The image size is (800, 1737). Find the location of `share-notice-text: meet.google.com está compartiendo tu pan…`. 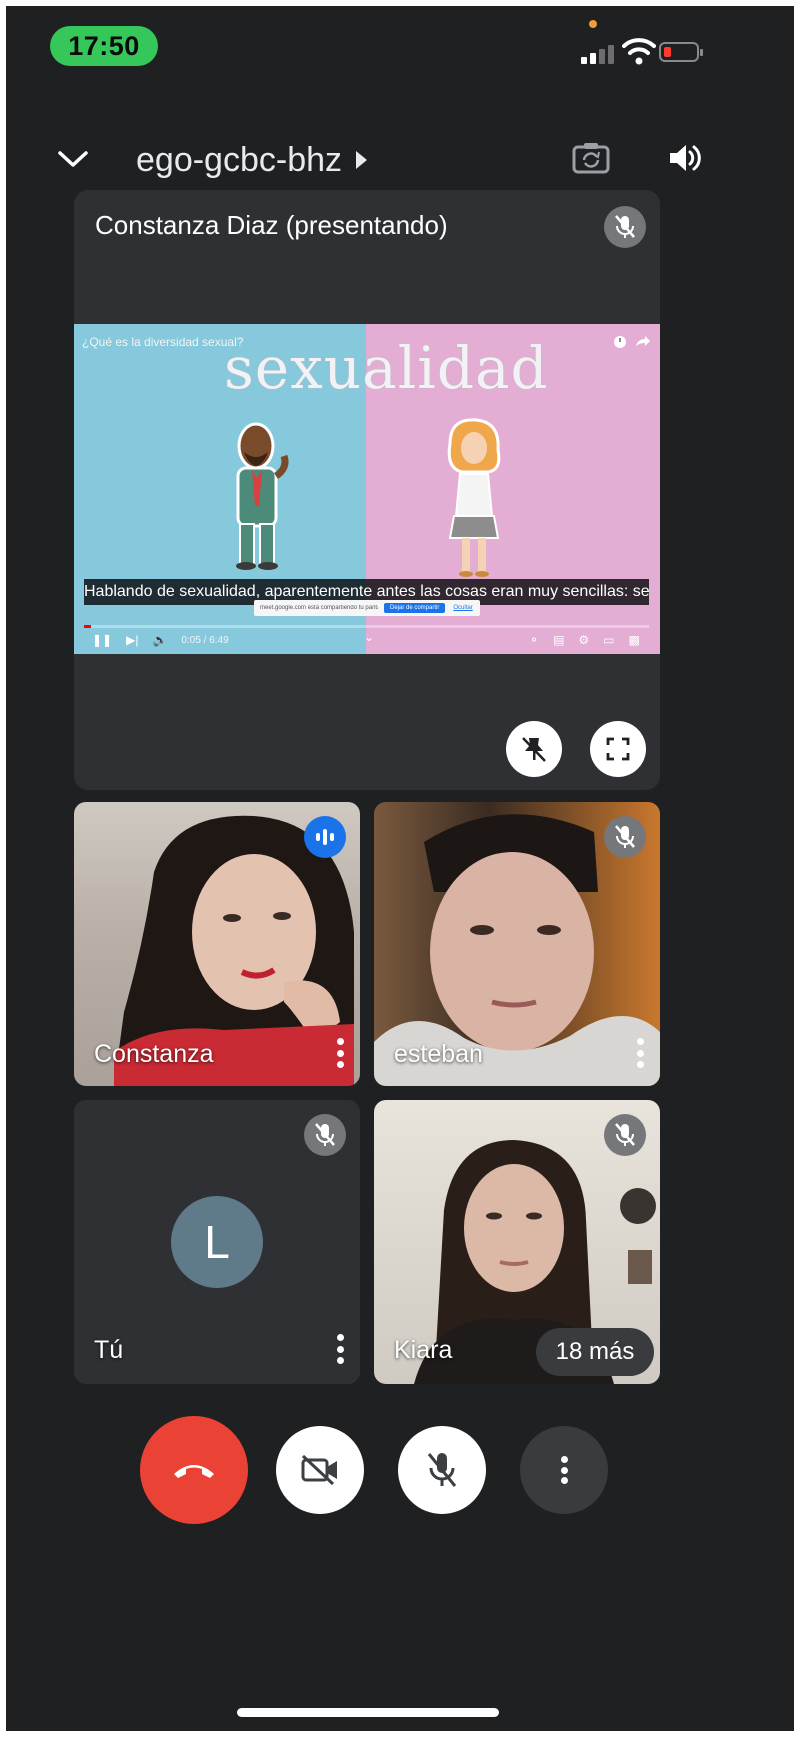

share-notice-text: meet.google.com está compartiendo tu pan… is located at coordinates (319, 608).